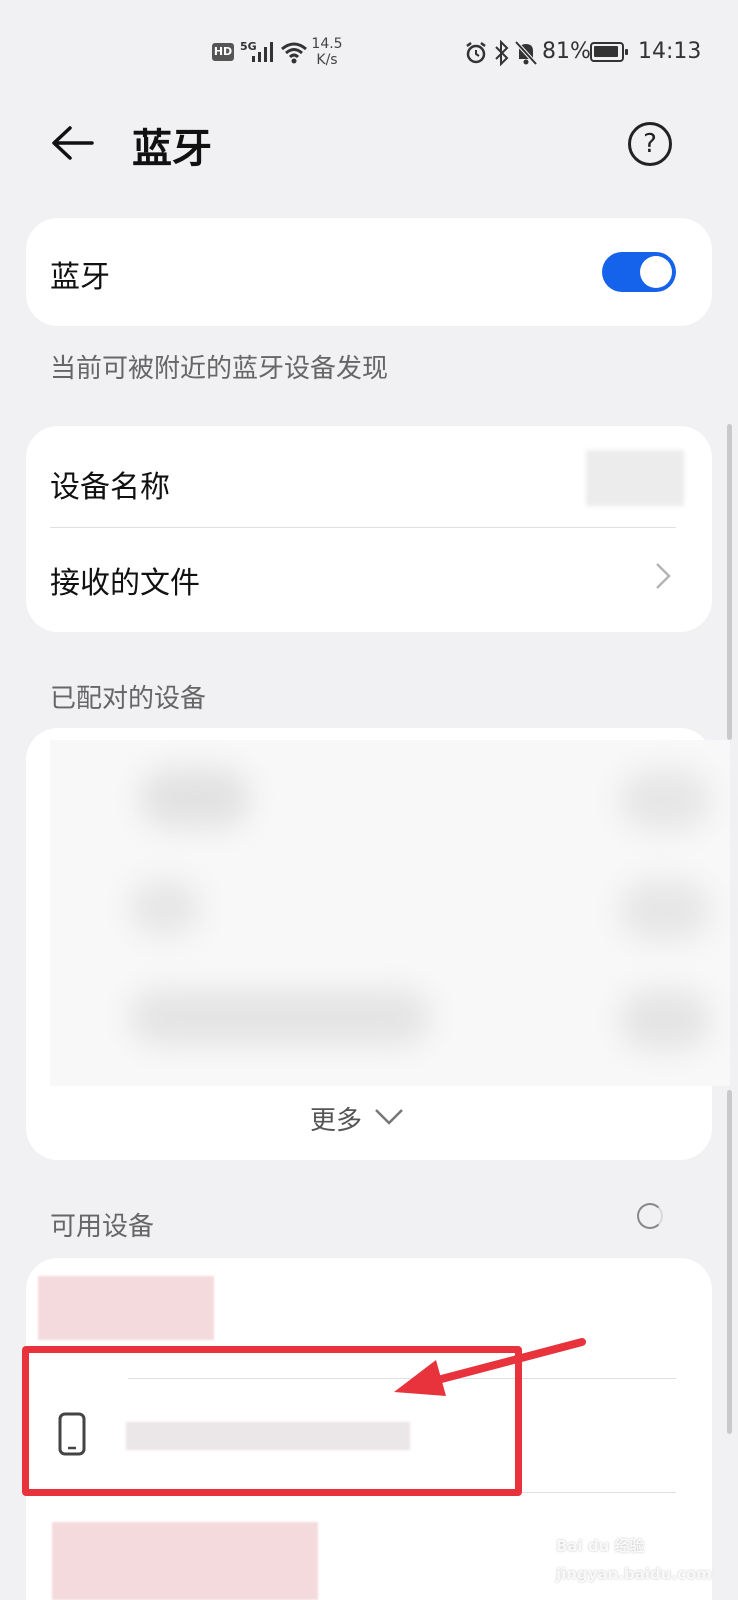 This screenshot has width=738, height=1600. I want to click on clock: 14:13, so click(670, 51).